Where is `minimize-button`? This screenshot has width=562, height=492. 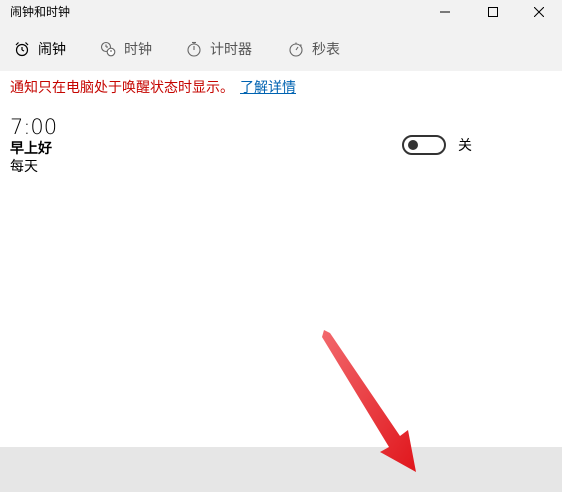 minimize-button is located at coordinates (445, 12).